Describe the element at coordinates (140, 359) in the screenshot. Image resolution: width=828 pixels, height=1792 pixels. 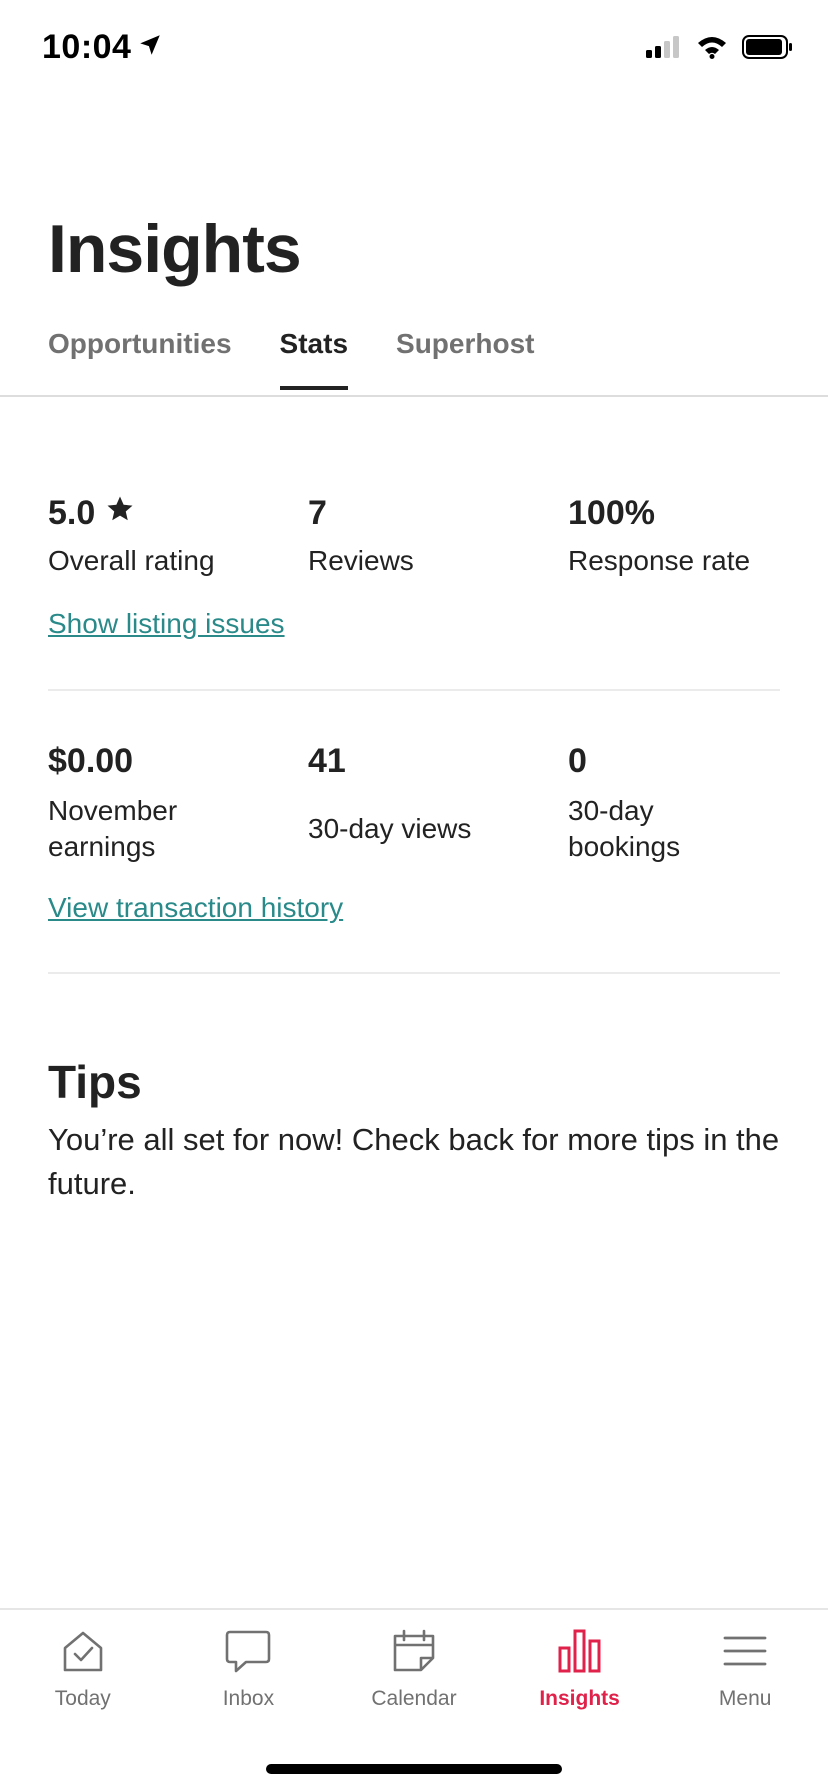
I see `tab-opportunities: Opportunities` at that location.